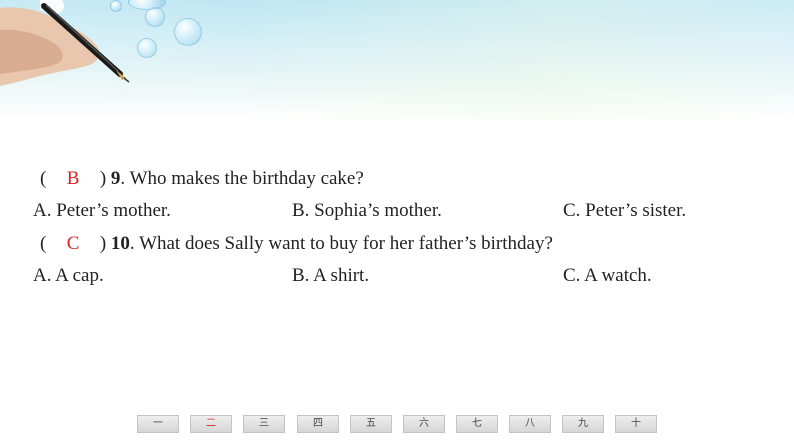 This screenshot has height=447, width=794. I want to click on nav-button-10: 十, so click(636, 424).